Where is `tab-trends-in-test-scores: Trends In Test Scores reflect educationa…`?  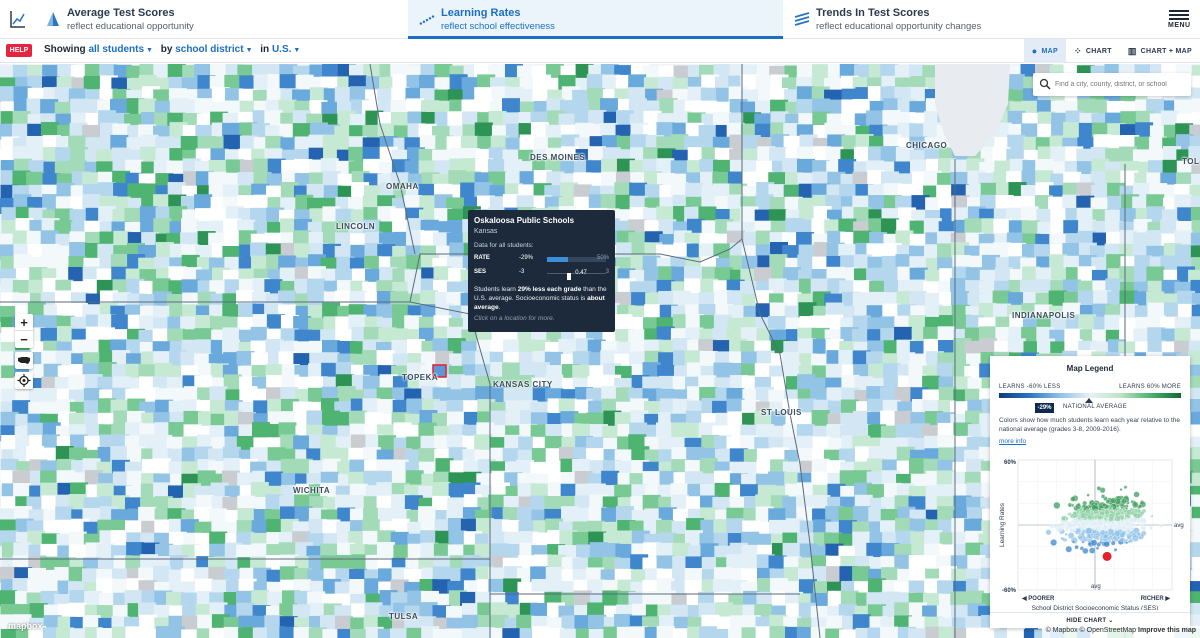 tab-trends-in-test-scores: Trends In Test Scores reflect educationa… is located at coordinates (973, 19).